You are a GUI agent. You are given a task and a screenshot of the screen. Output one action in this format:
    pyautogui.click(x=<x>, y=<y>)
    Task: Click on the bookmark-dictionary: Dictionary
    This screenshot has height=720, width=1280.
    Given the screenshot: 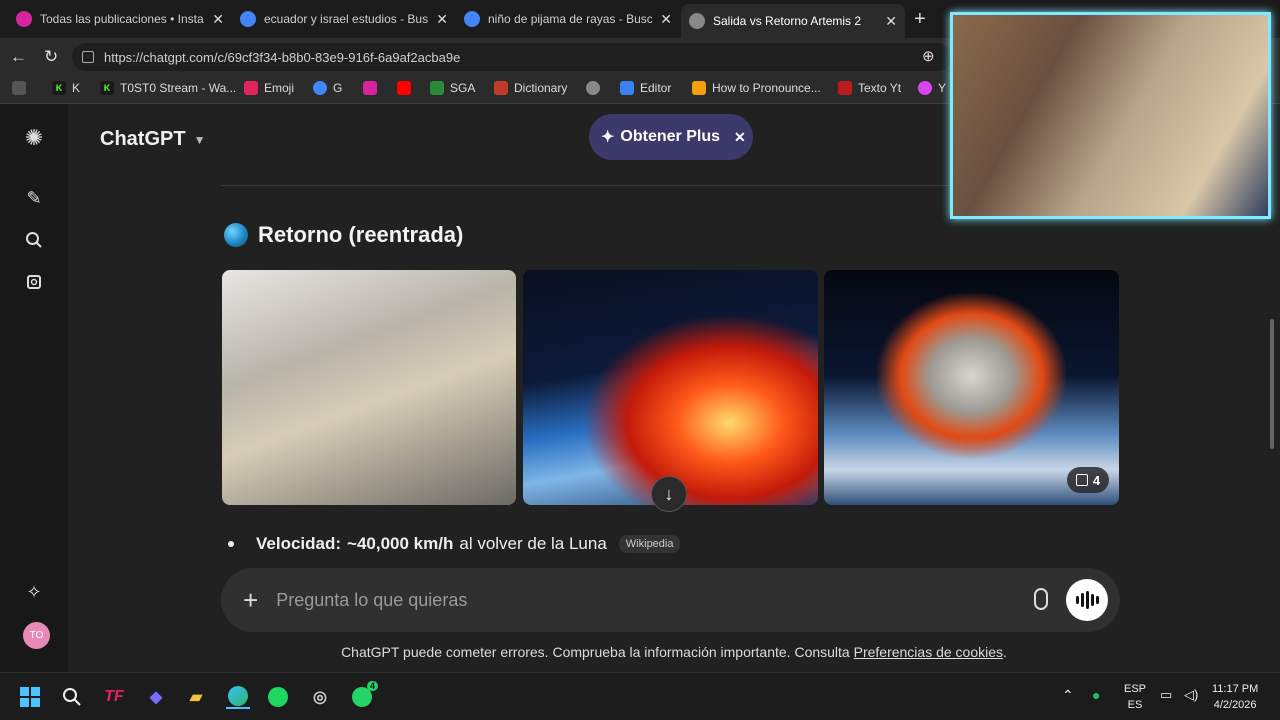 What is the action you would take?
    pyautogui.click(x=530, y=88)
    